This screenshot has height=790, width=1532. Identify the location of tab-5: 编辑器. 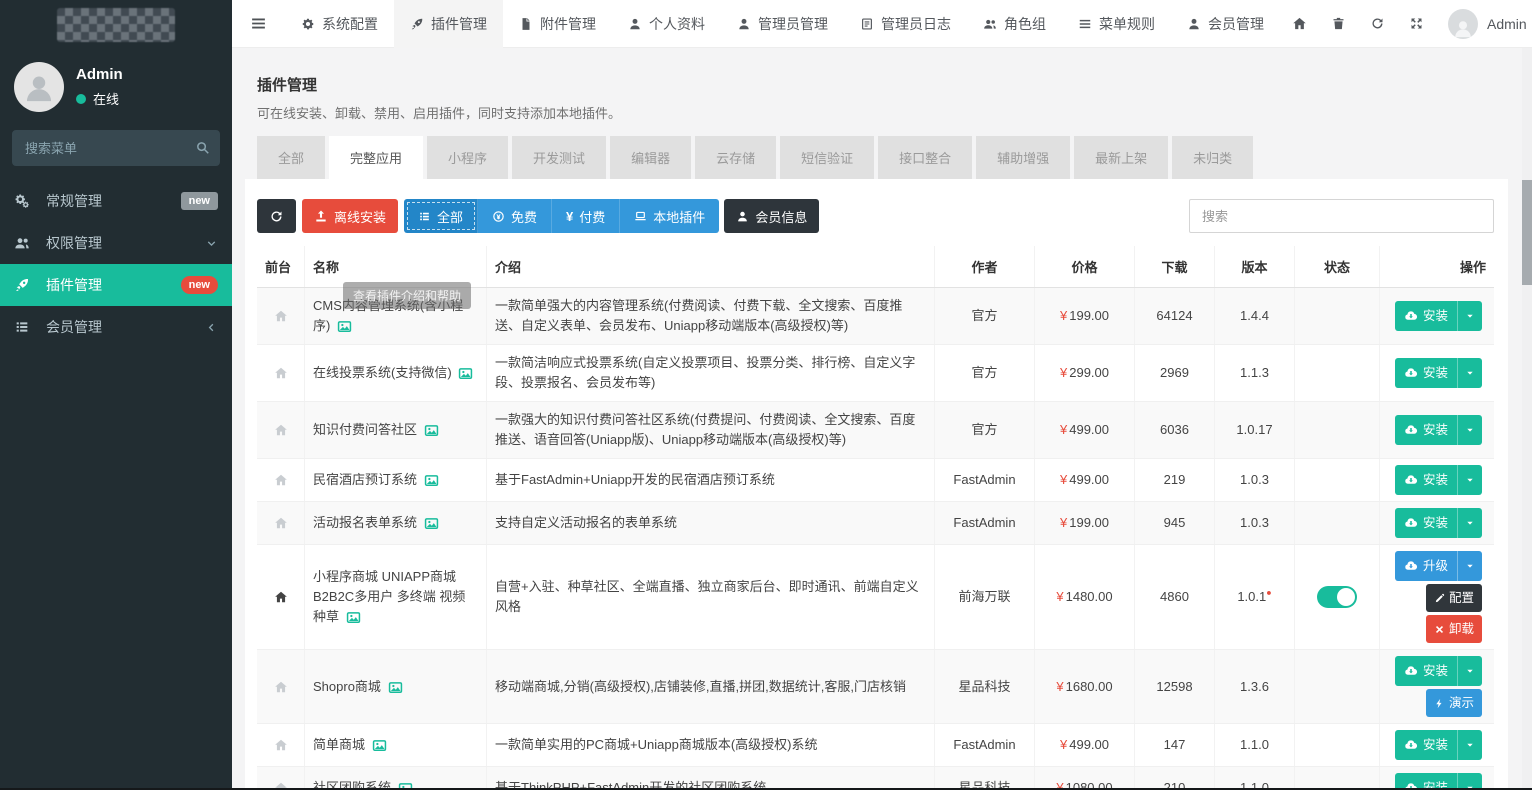
(651, 157).